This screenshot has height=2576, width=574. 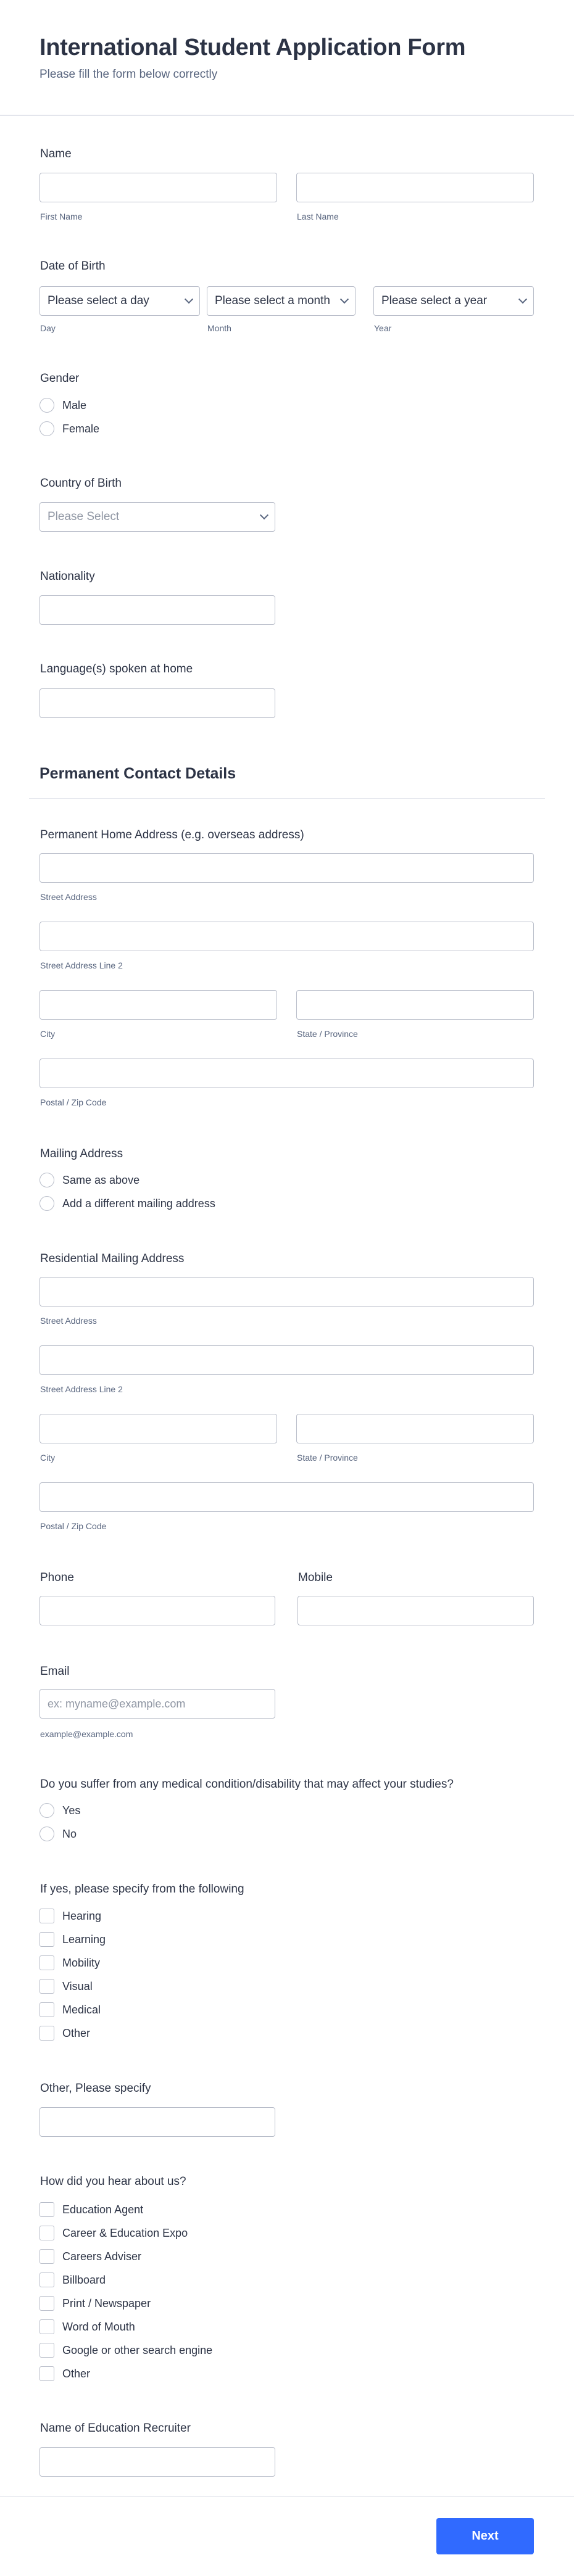 I want to click on country-of-birth-label: Country of Birth, so click(x=81, y=483).